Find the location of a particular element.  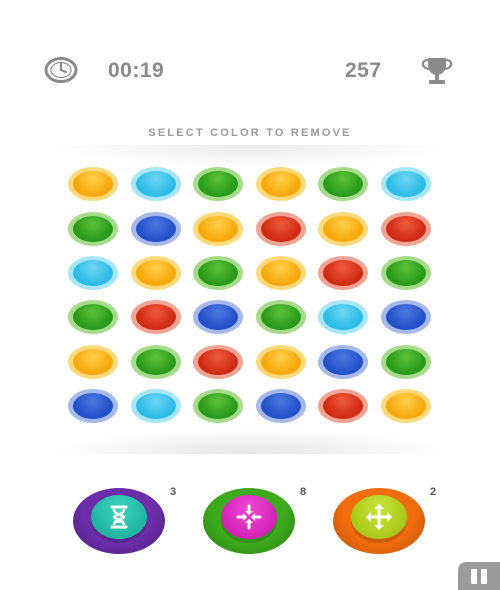

powerup-hourglass-button is located at coordinates (119, 520).